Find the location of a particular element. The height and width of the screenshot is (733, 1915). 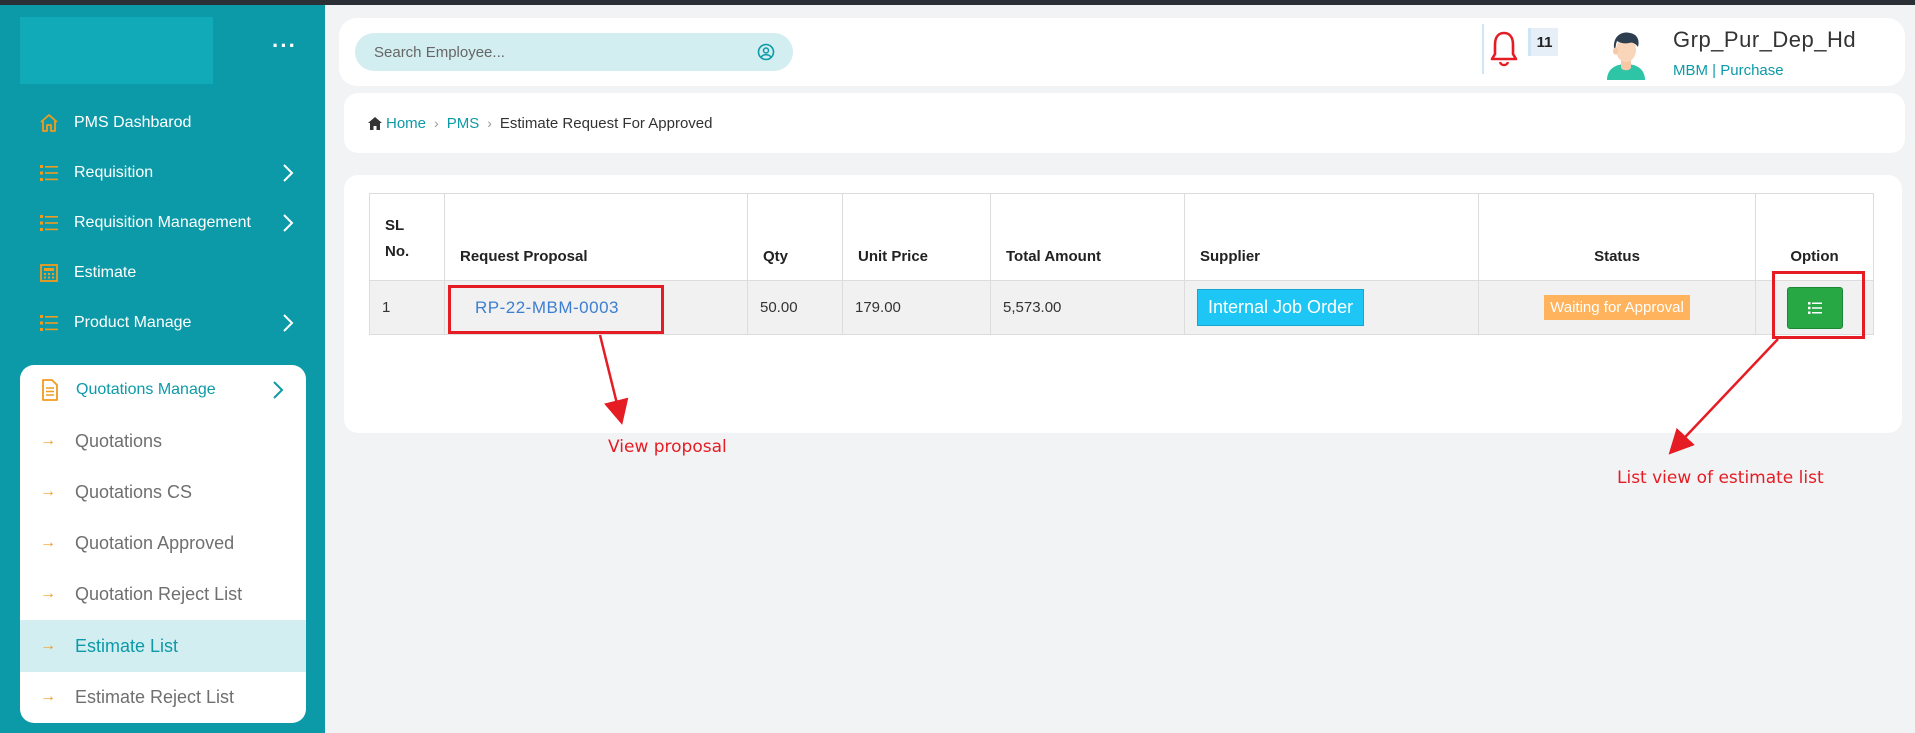

sidebar-item-label: Requisition Management is located at coordinates (162, 222).